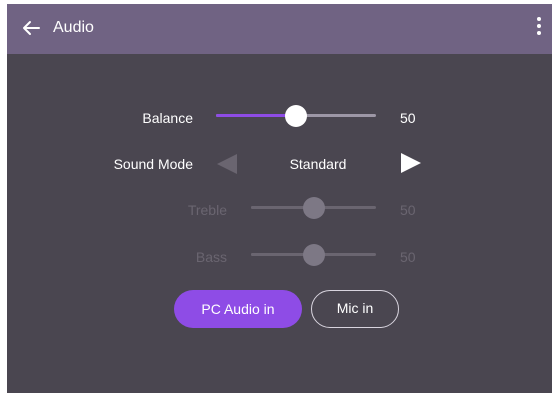 This screenshot has height=393, width=552. Describe the element at coordinates (411, 163) in the screenshot. I see `triangle-right-icon` at that location.